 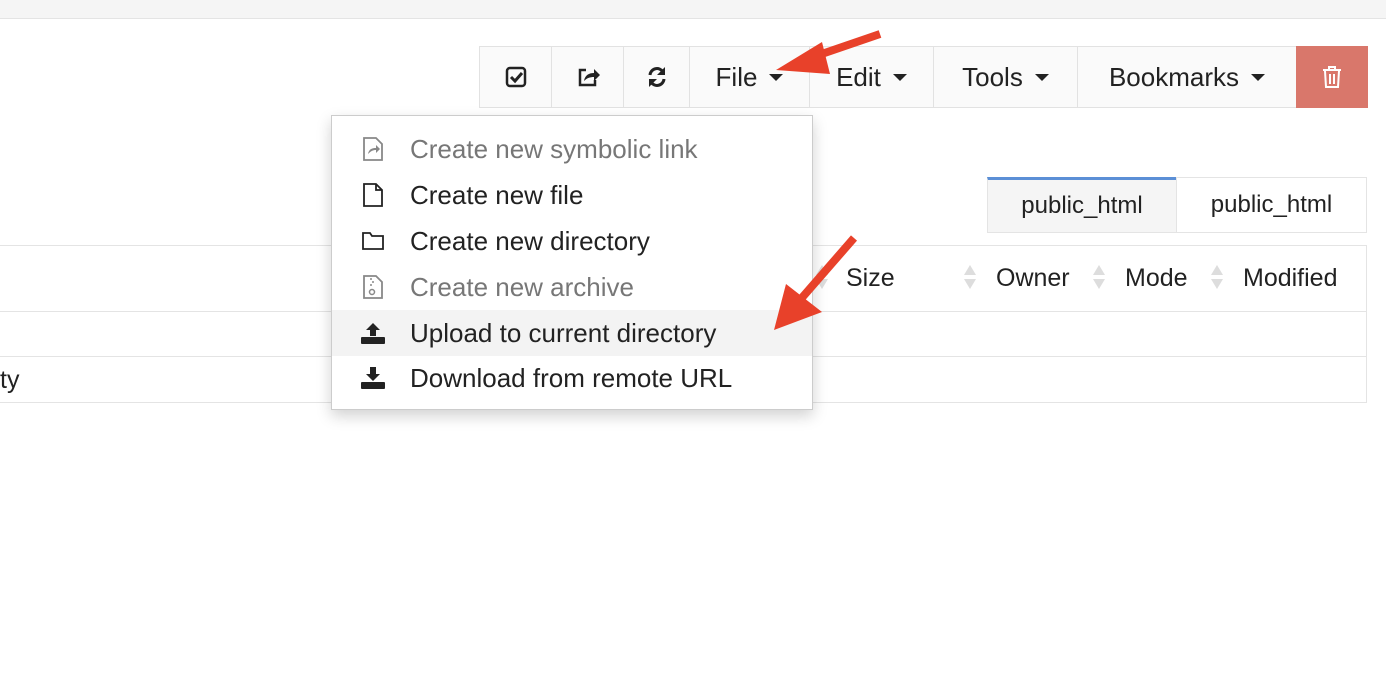 What do you see at coordinates (373, 149) in the screenshot?
I see `symlink-file-icon` at bounding box center [373, 149].